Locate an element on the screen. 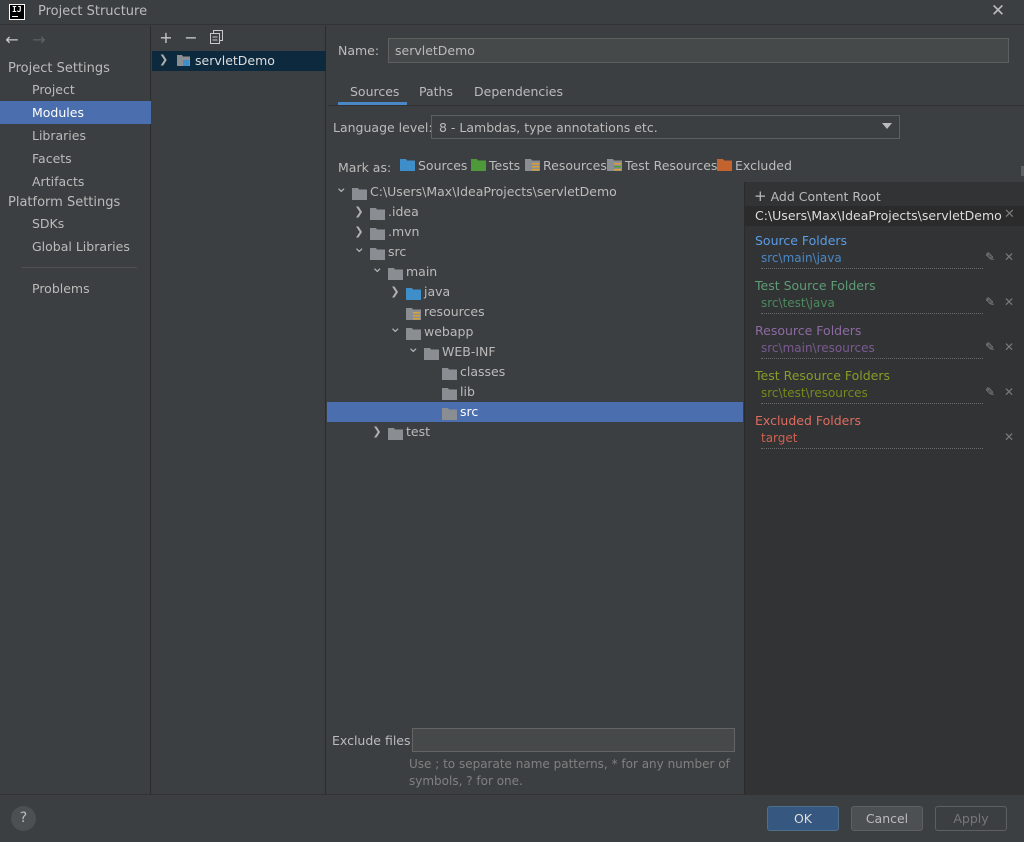 This screenshot has height=842, width=1024. tree-node-label: WEB-INF is located at coordinates (469, 351).